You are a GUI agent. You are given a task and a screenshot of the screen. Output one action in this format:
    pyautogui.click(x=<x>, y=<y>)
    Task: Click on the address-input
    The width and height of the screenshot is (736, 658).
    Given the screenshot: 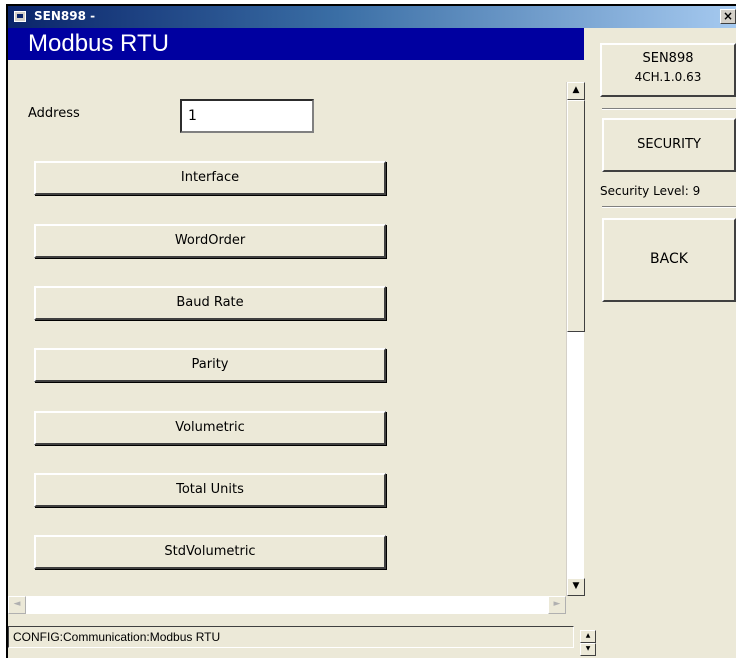 What is the action you would take?
    pyautogui.click(x=247, y=116)
    